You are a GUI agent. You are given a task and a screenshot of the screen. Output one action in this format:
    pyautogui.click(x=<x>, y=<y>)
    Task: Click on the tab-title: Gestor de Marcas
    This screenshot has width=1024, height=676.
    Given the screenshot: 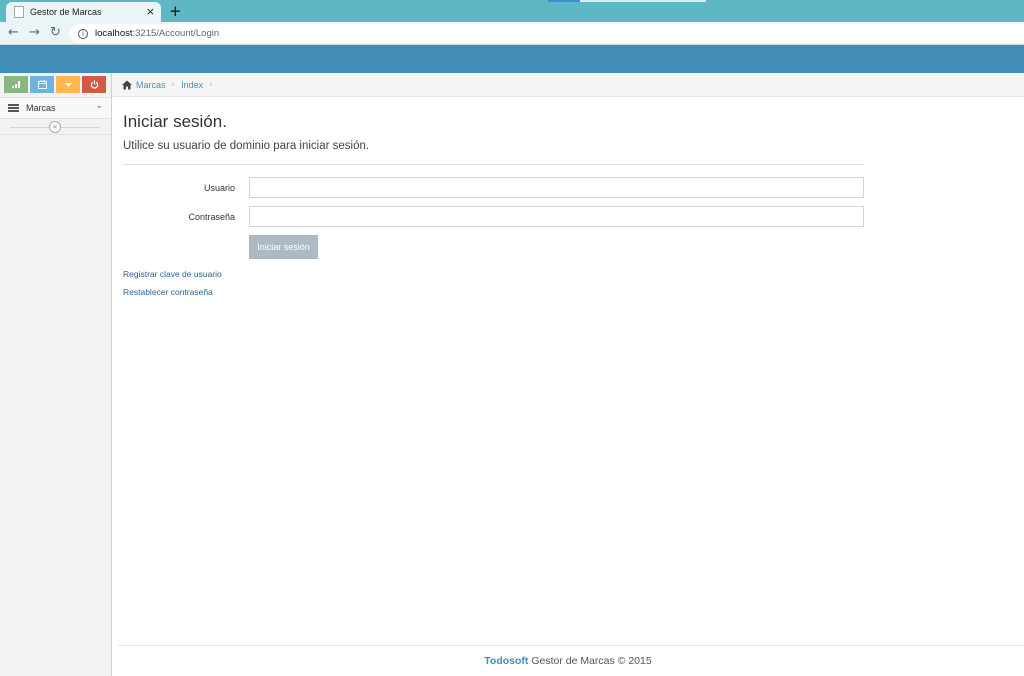 What is the action you would take?
    pyautogui.click(x=66, y=12)
    